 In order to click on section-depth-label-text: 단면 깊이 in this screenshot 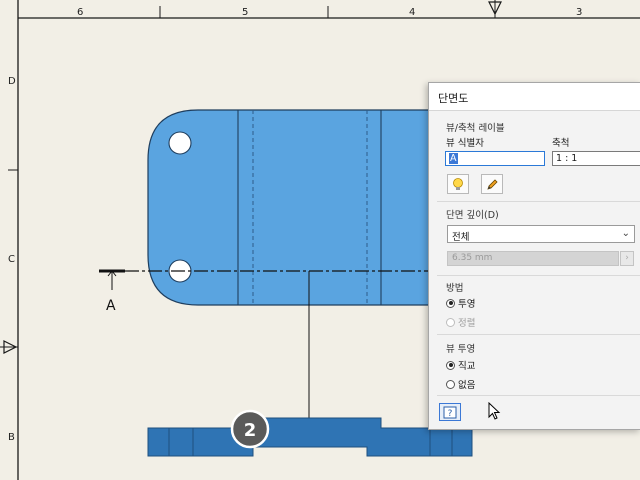, I will do `click(465, 215)`.